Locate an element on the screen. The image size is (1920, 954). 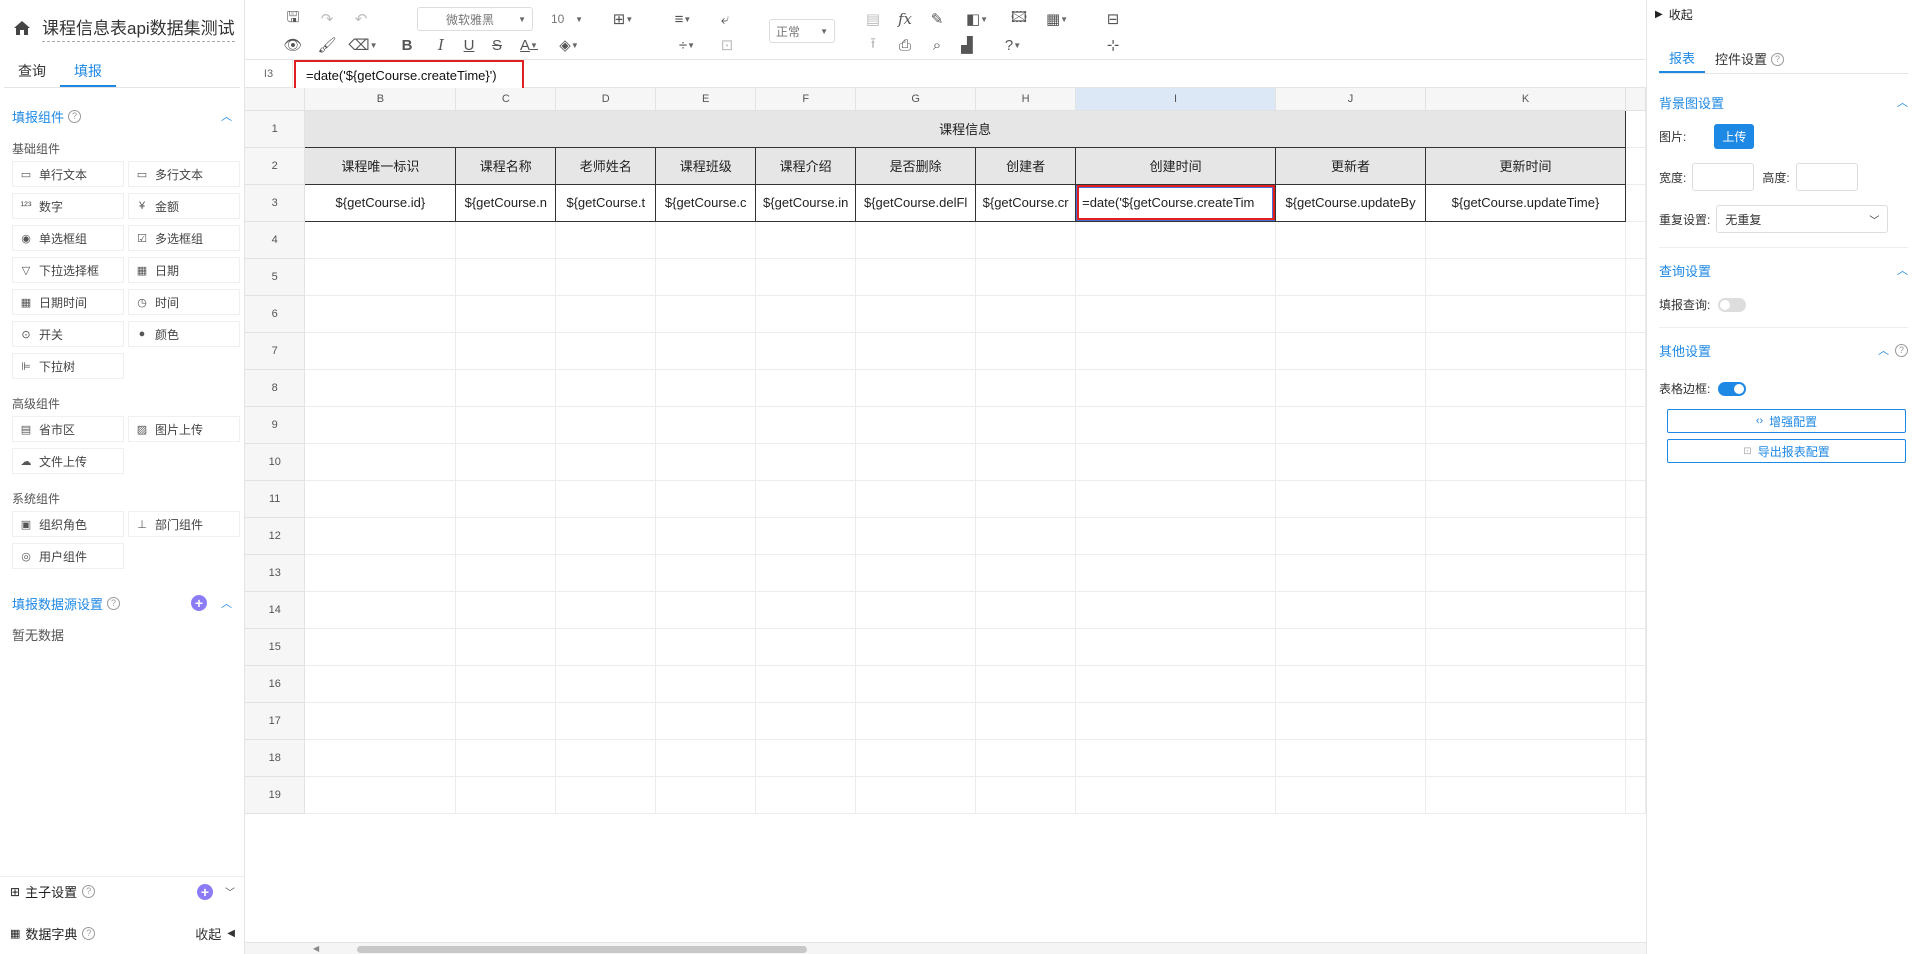
image-icon: 🖾 is located at coordinates (1019, 19).